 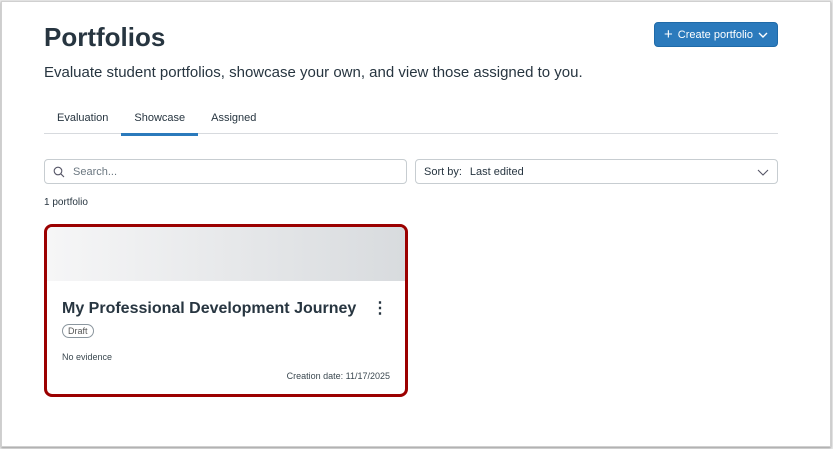 I want to click on search-field, so click(x=225, y=171).